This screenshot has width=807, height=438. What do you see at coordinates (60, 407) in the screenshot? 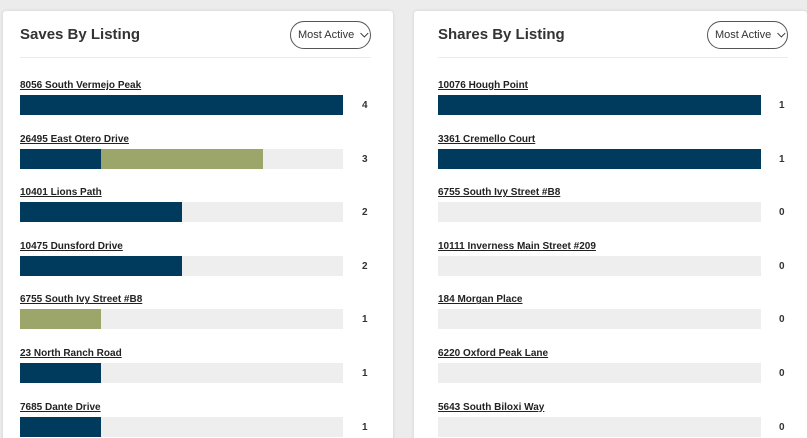
I see `listing-link: 7685 Dante Drive` at bounding box center [60, 407].